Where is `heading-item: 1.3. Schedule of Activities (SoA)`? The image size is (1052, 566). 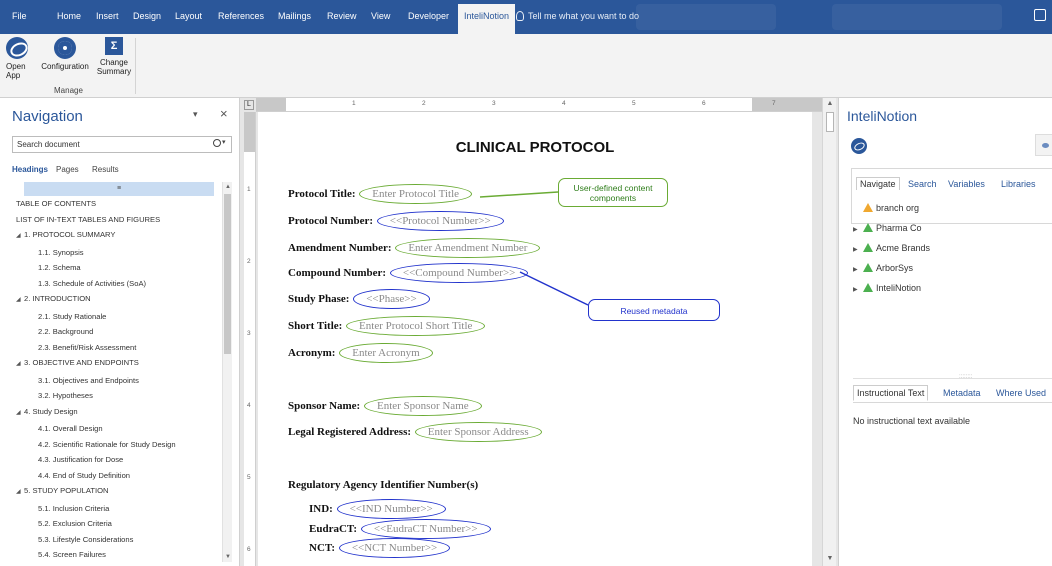
heading-item: 1.3. Schedule of Activities (SoA) is located at coordinates (111, 284).